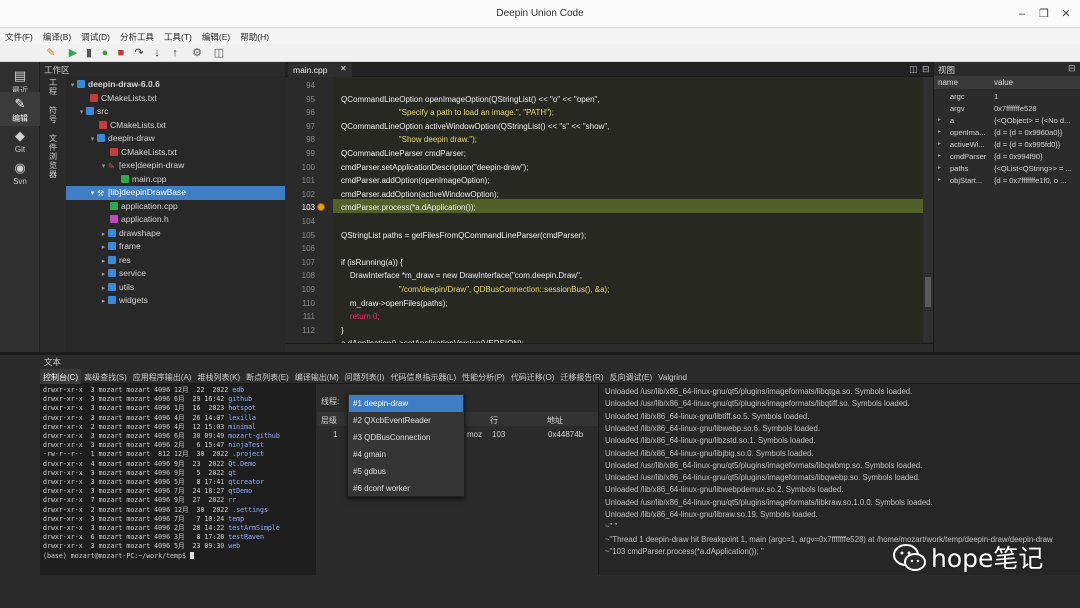 This screenshot has width=1080, height=608. What do you see at coordinates (320, 70) in the screenshot?
I see `tab-main-cpp: main.cpp ✕` at bounding box center [320, 70].